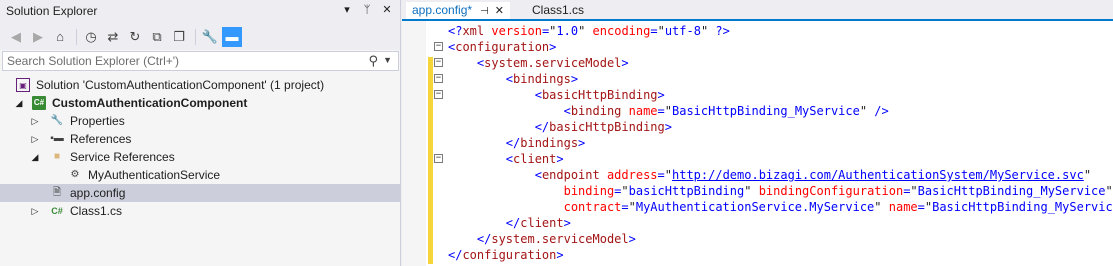 The height and width of the screenshot is (266, 1113). Describe the element at coordinates (618, 31) in the screenshot. I see `code-token: encoding` at that location.